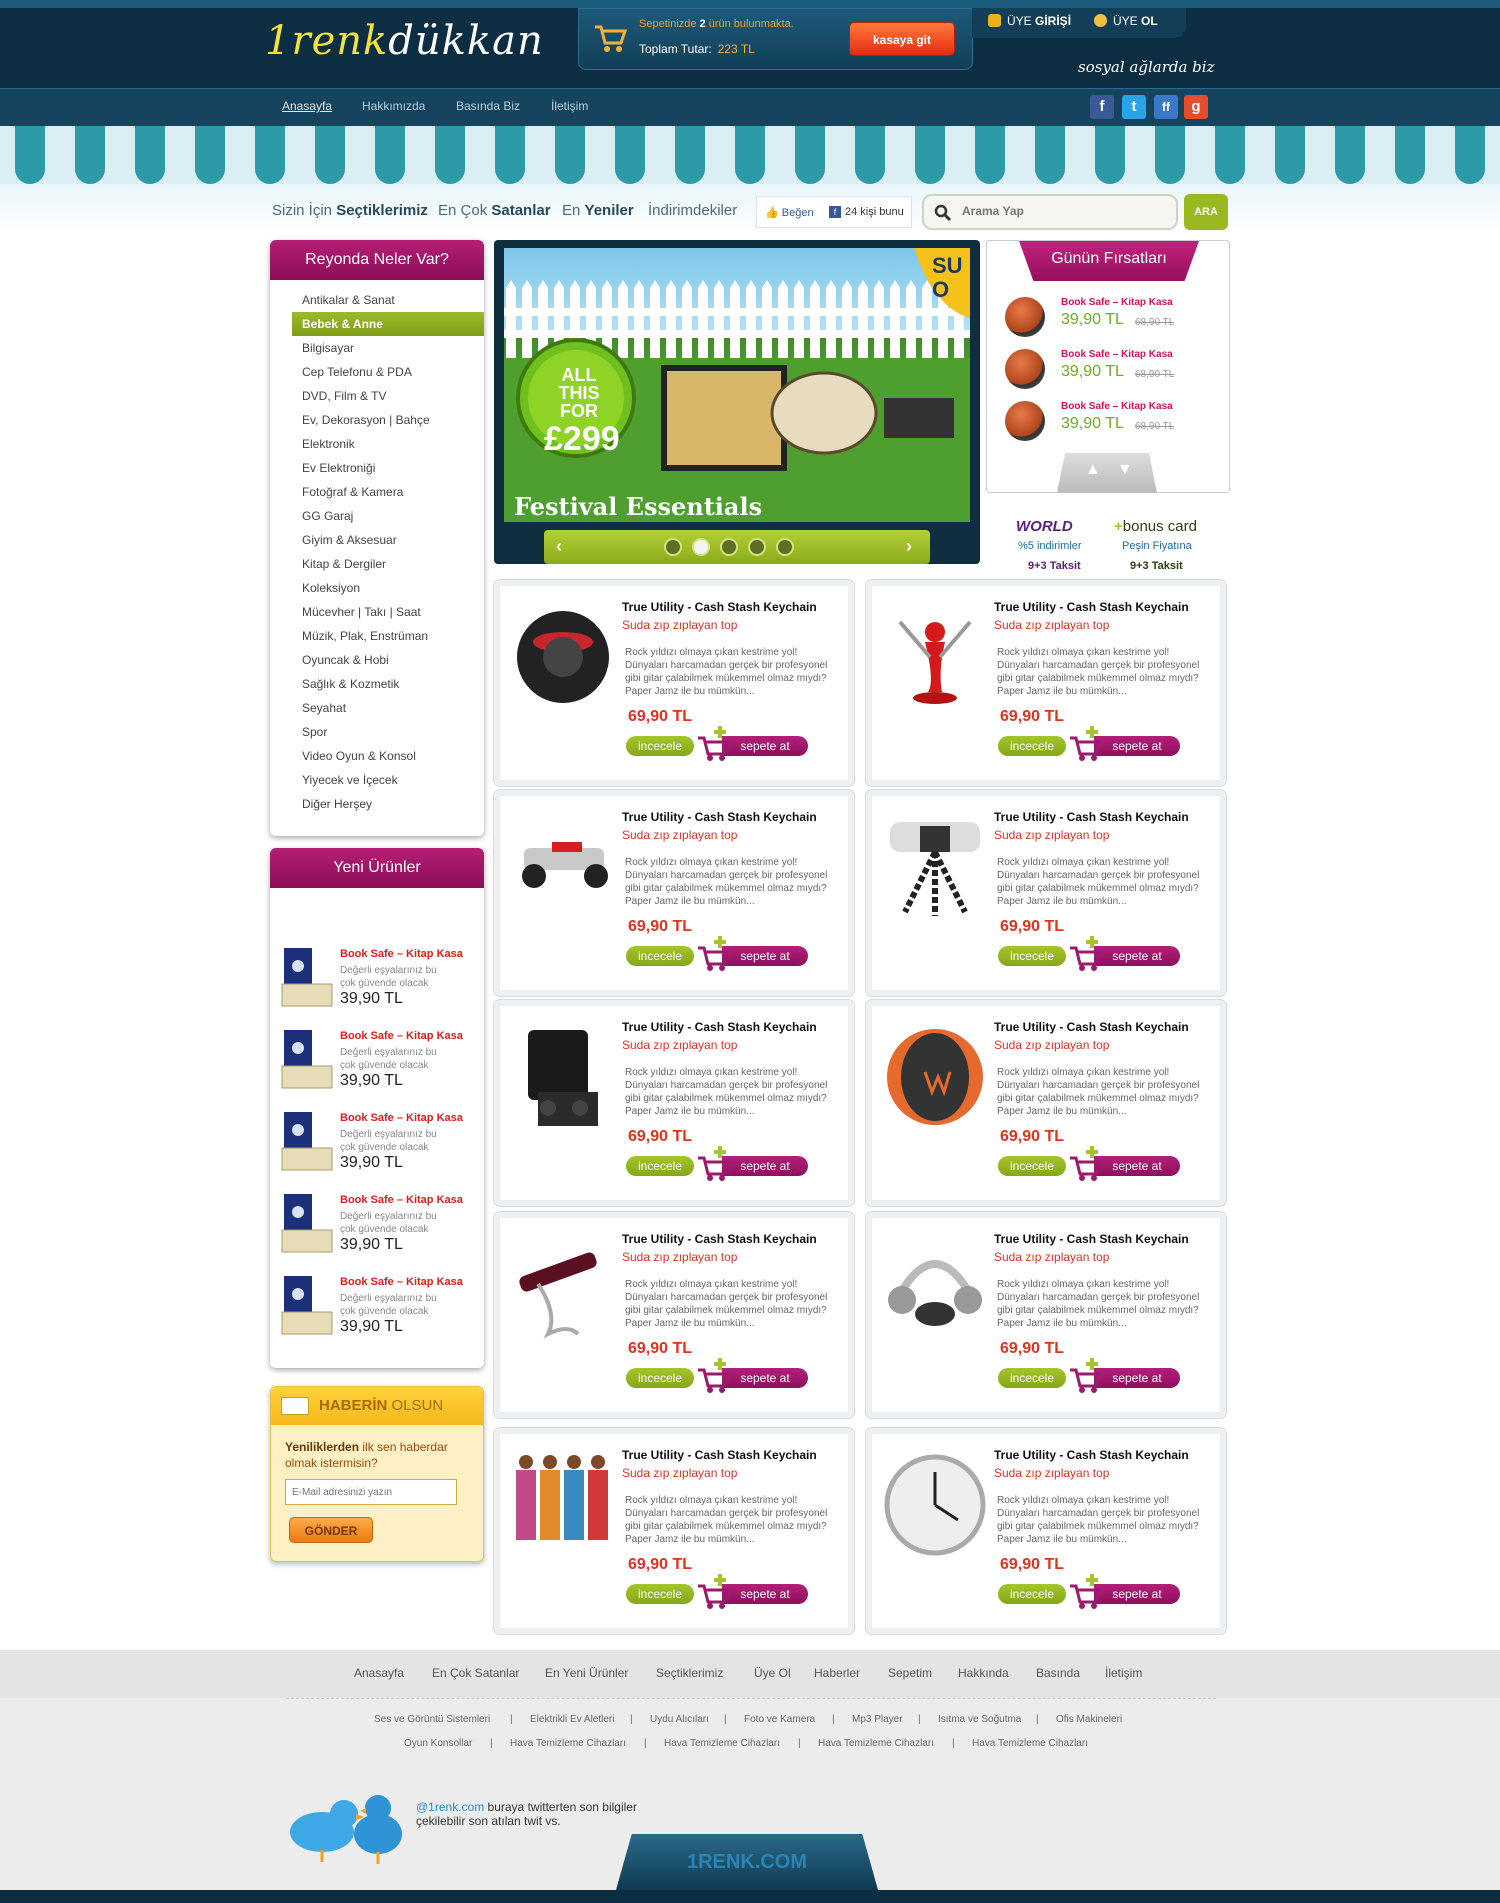 The width and height of the screenshot is (1500, 1903). What do you see at coordinates (563, 867) in the screenshot?
I see `rc-car-icon` at bounding box center [563, 867].